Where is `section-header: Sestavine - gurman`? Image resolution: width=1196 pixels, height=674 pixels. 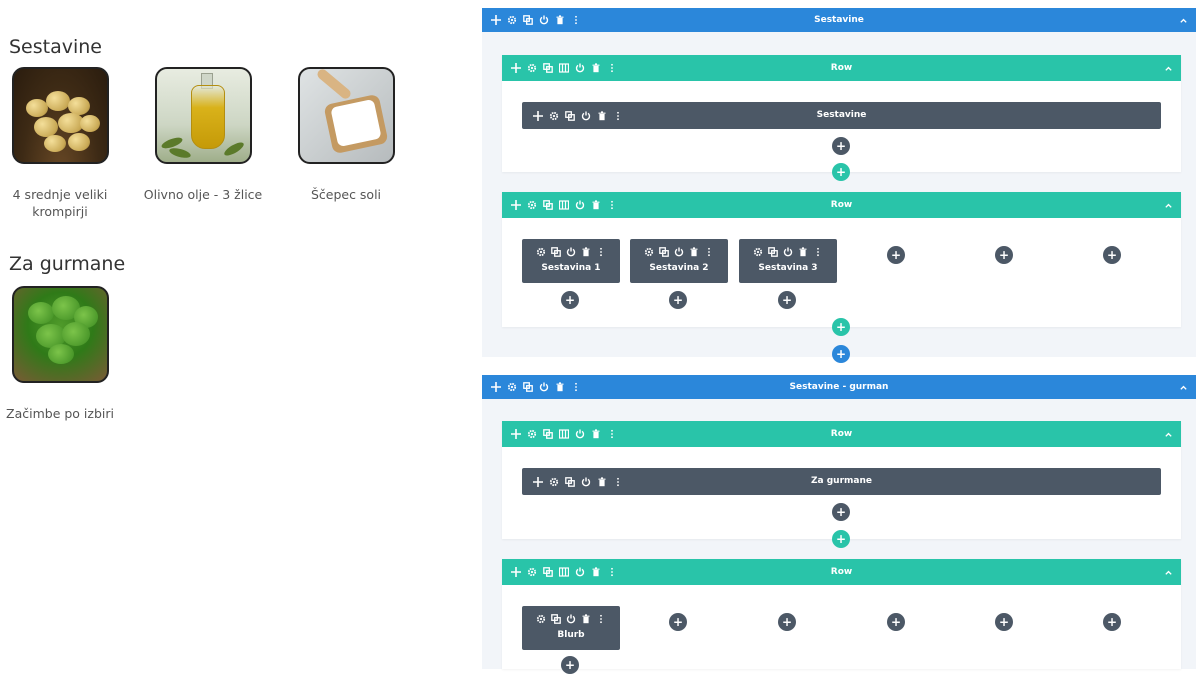
section-header: Sestavine - gurman is located at coordinates (839, 387).